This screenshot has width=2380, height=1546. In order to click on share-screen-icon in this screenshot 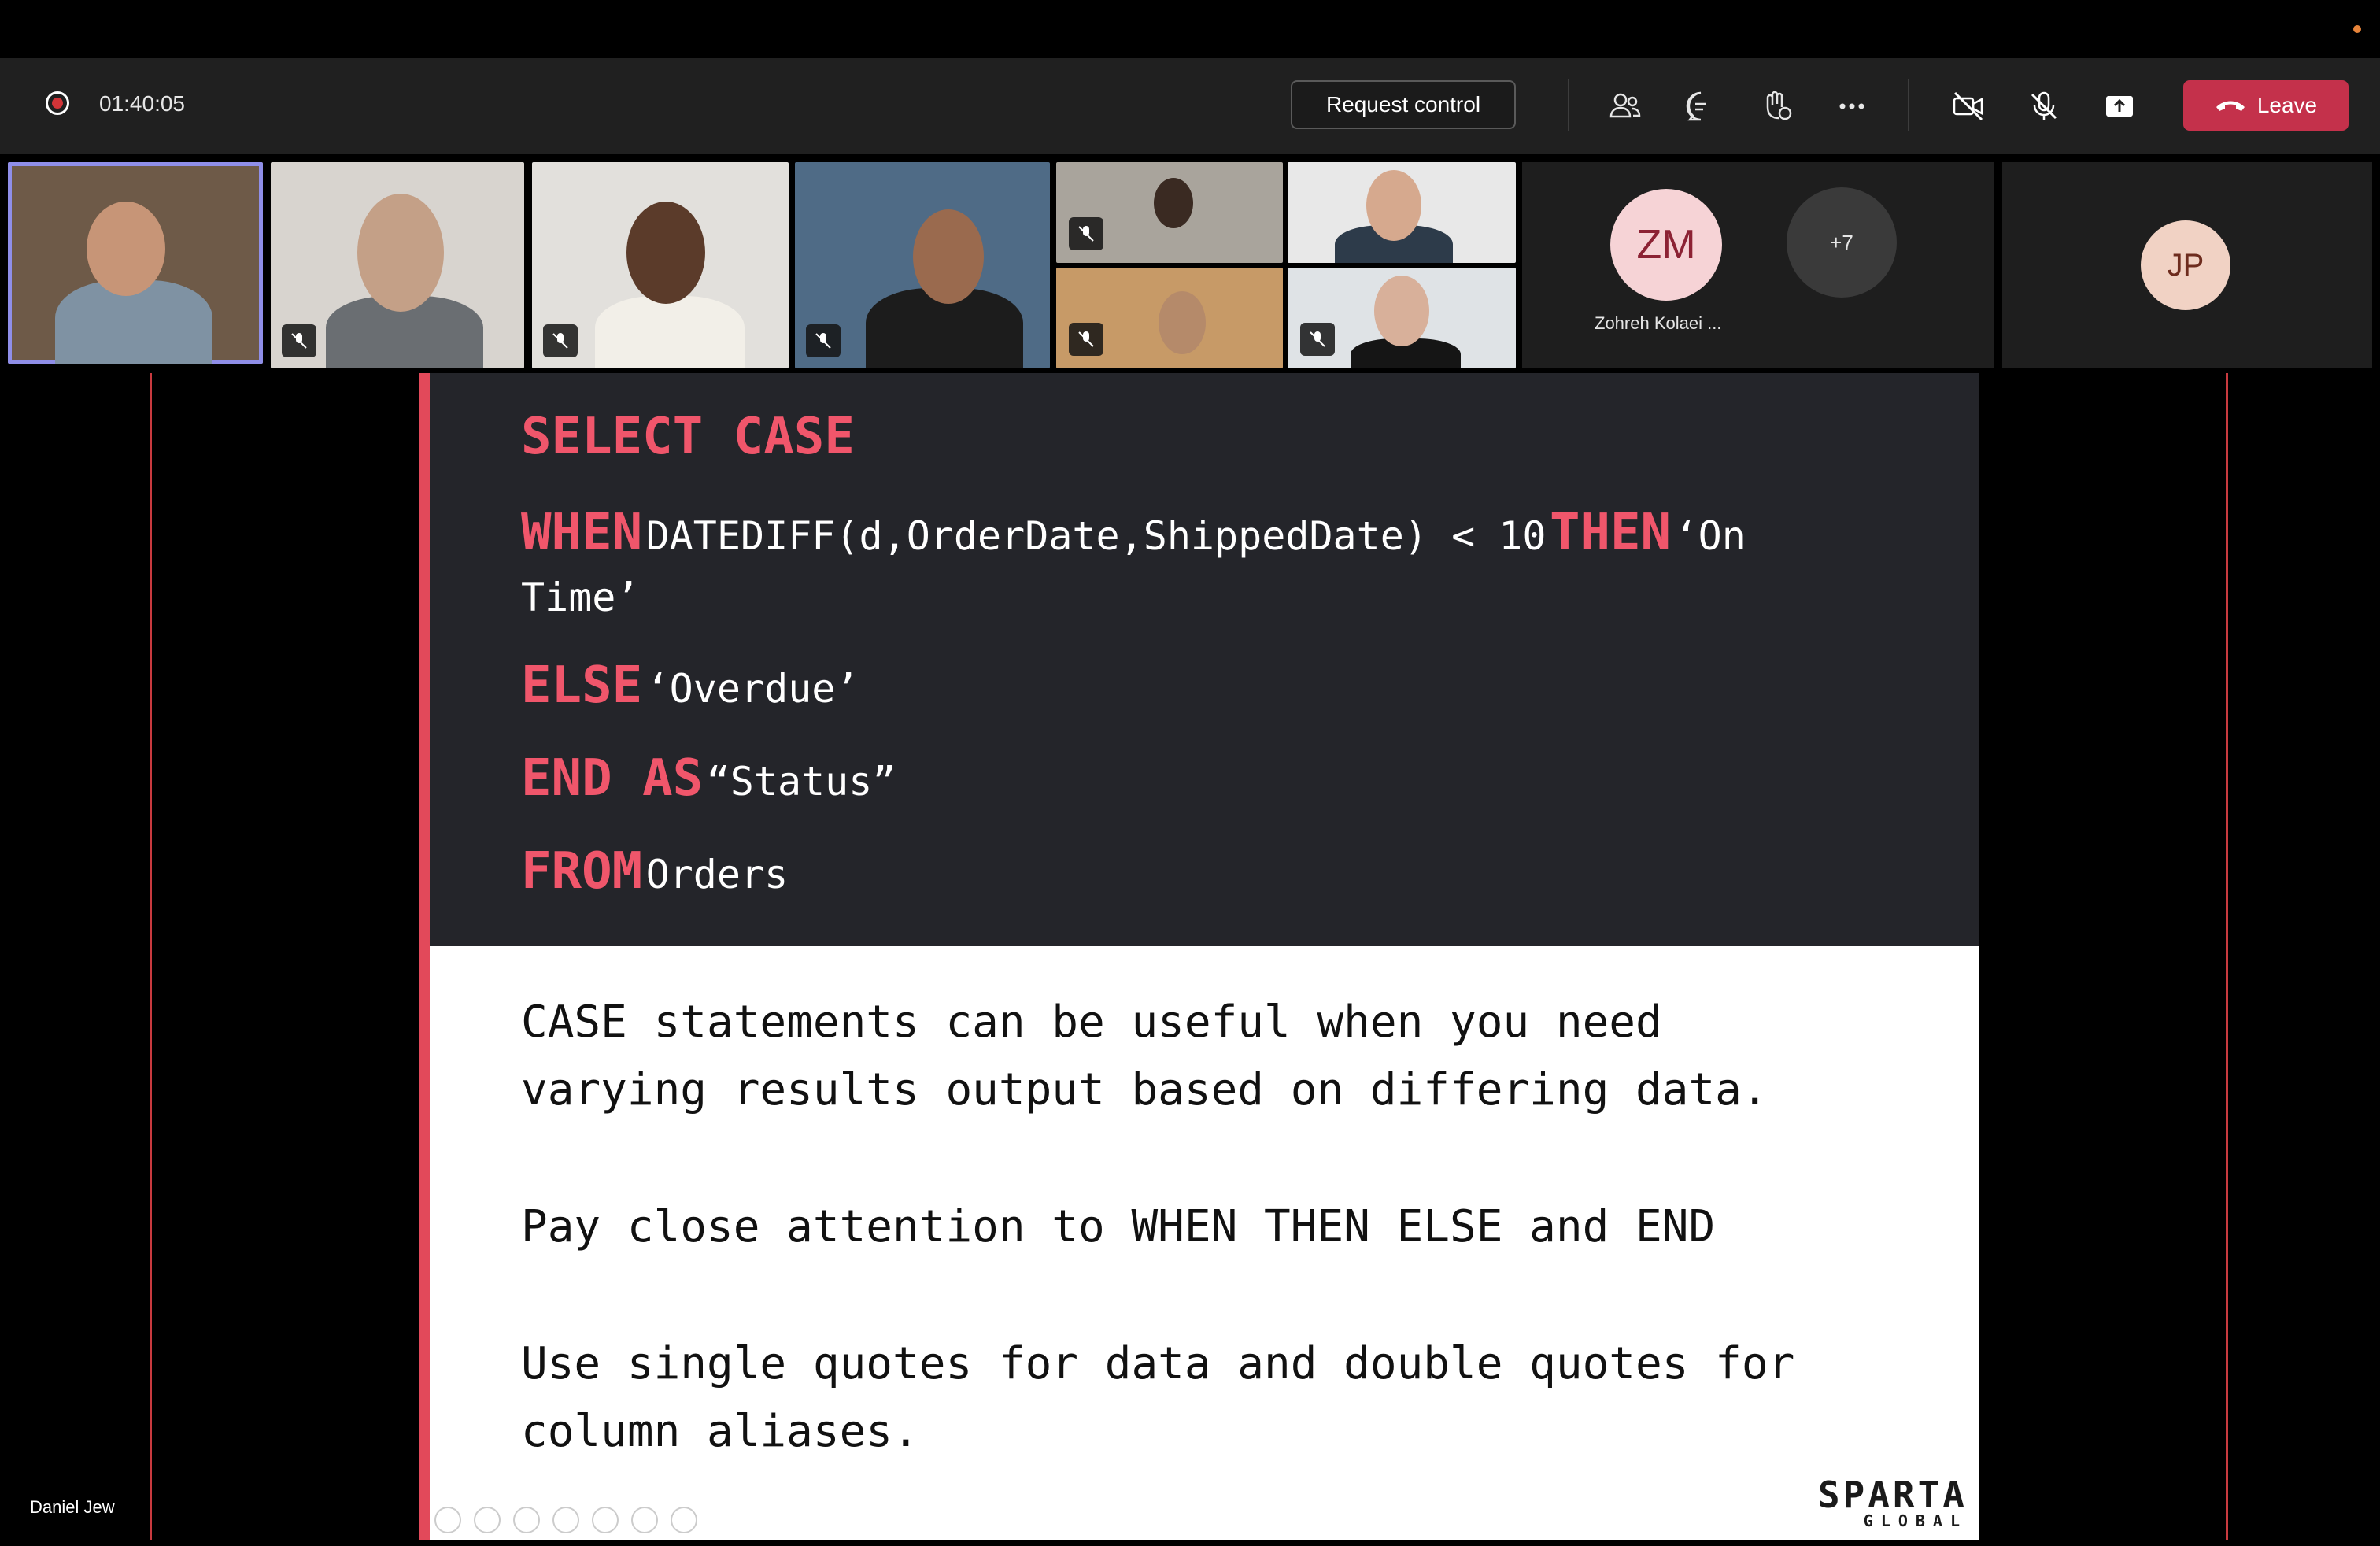, I will do `click(2119, 106)`.